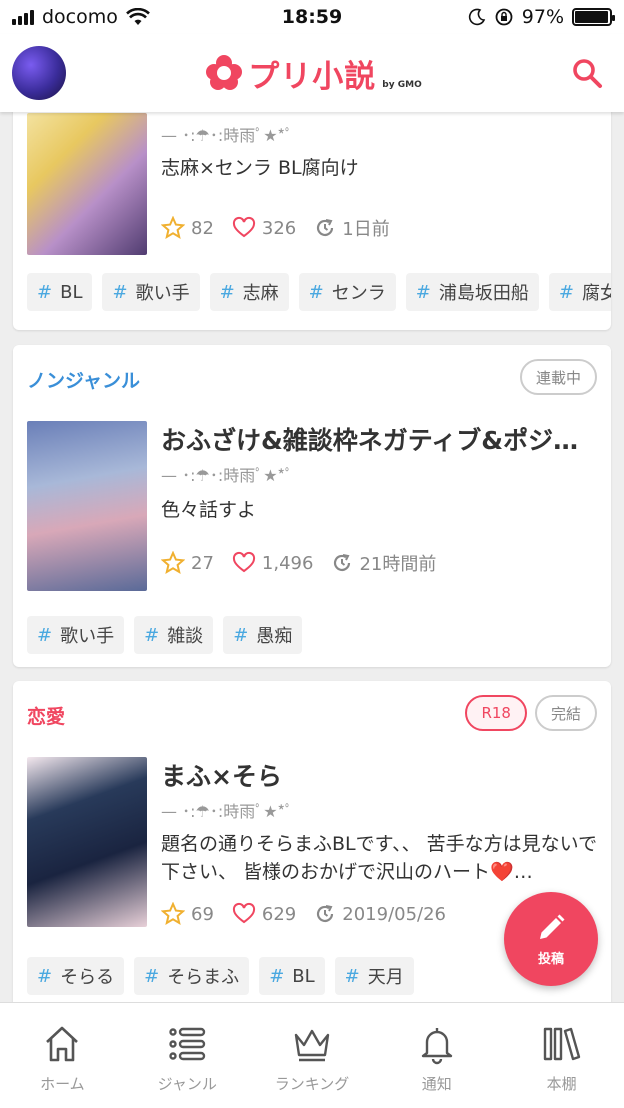  I want to click on tab-notifications: 通知, so click(436, 1055).